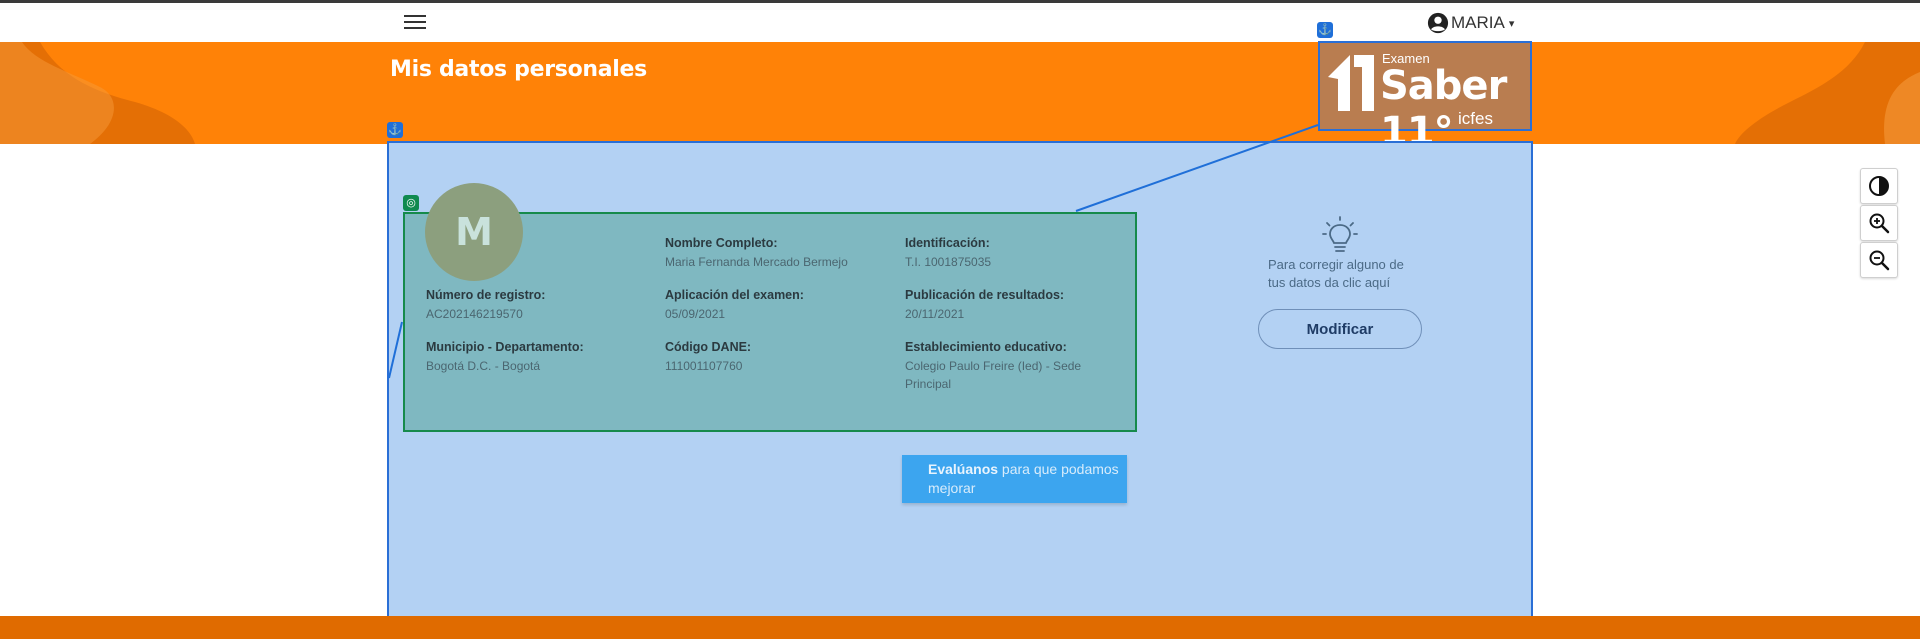  I want to click on anchor-tag-logo: ⚓, so click(1325, 30).